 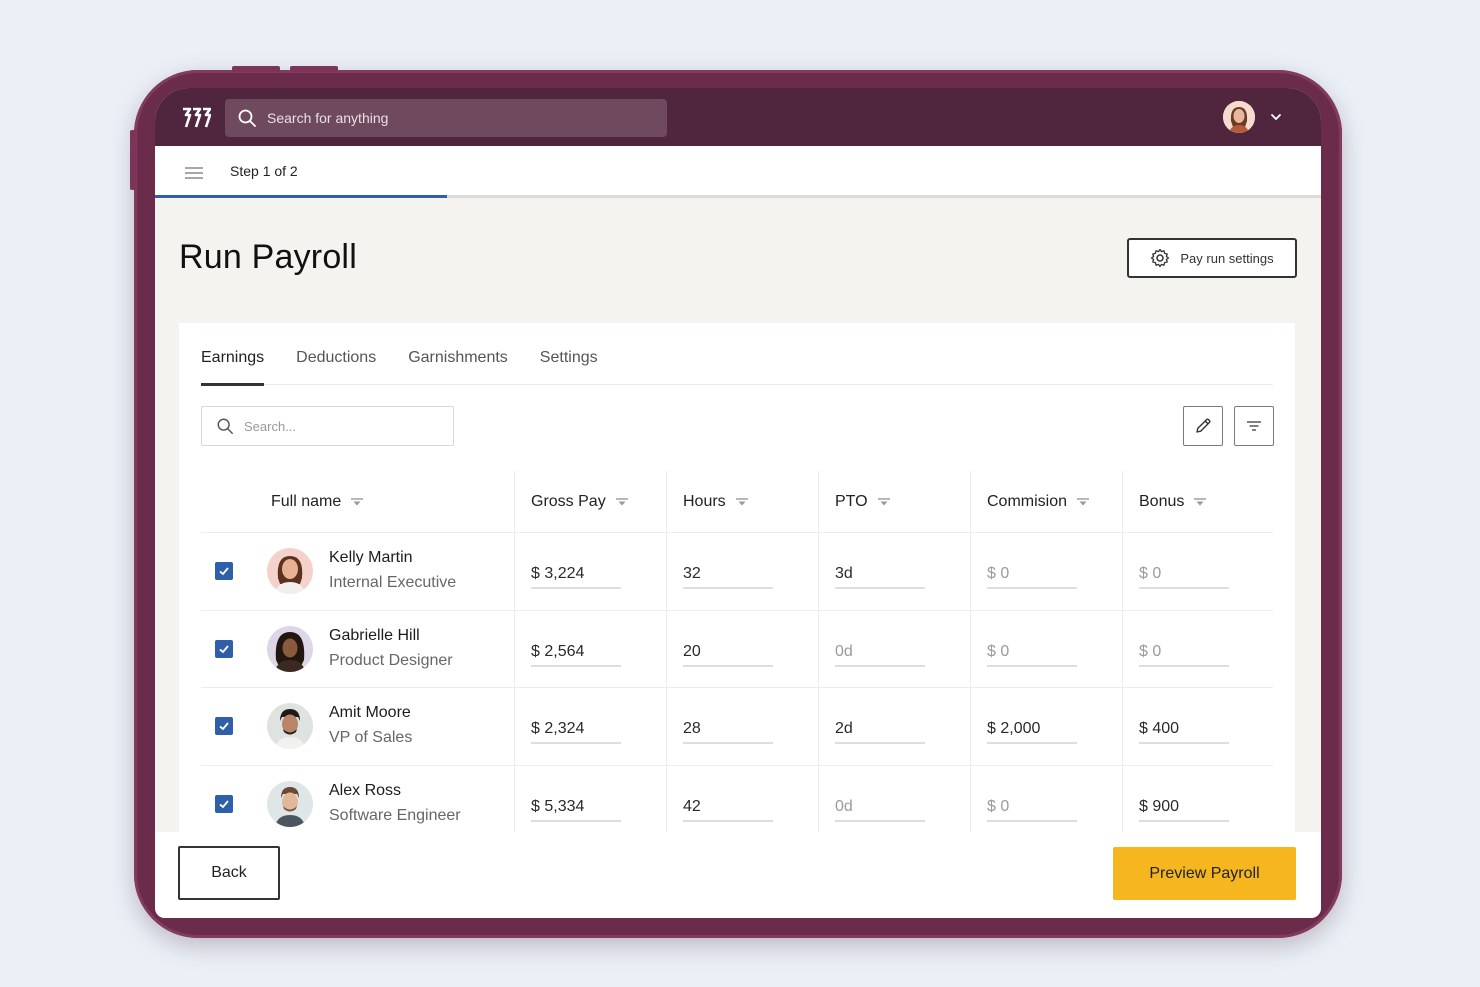 I want to click on filter-icon, so click(x=1254, y=426).